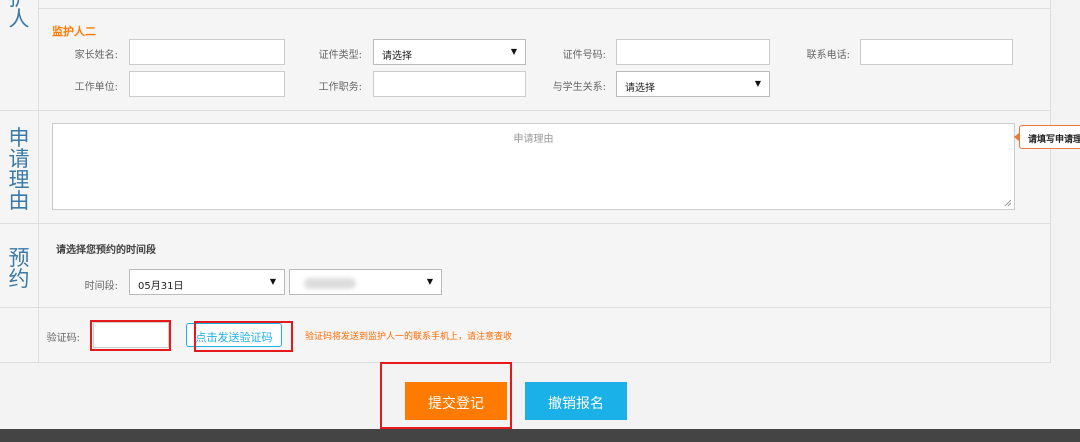 This screenshot has width=1080, height=442. I want to click on id-number-label: 证件号码:, so click(584, 55).